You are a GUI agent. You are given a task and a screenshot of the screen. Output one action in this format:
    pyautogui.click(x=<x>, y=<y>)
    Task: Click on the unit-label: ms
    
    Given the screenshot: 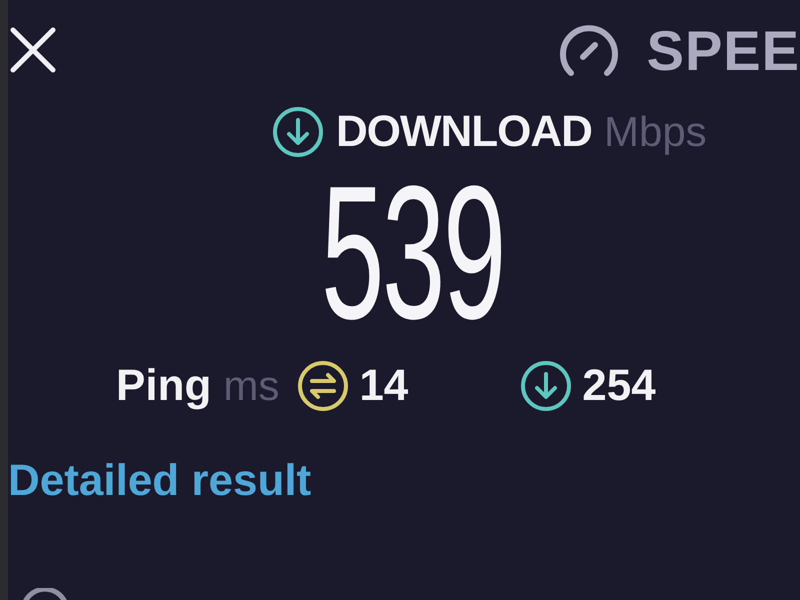 What is the action you would take?
    pyautogui.click(x=251, y=386)
    